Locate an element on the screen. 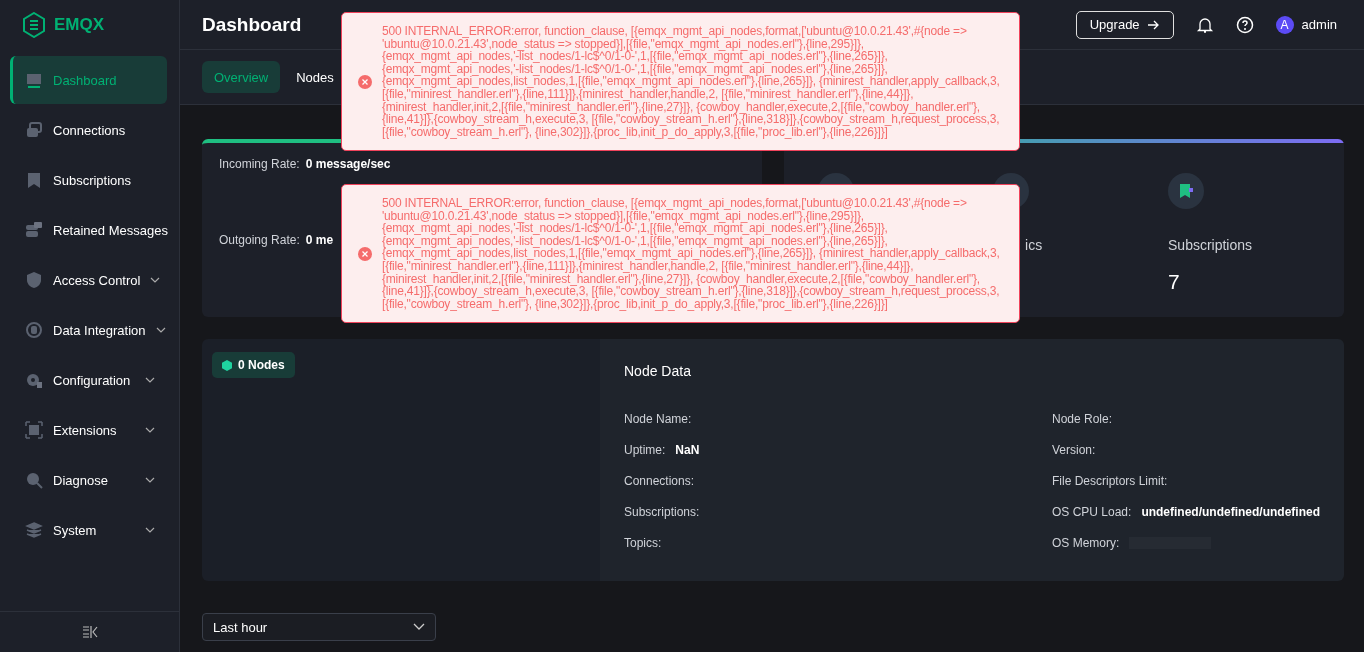  sidebar-item: Retained Messages is located at coordinates (88, 230).